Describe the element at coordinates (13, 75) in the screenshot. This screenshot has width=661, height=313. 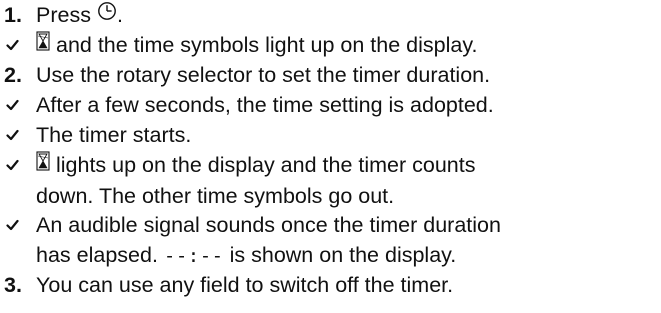
I see `step-number: 2.` at that location.